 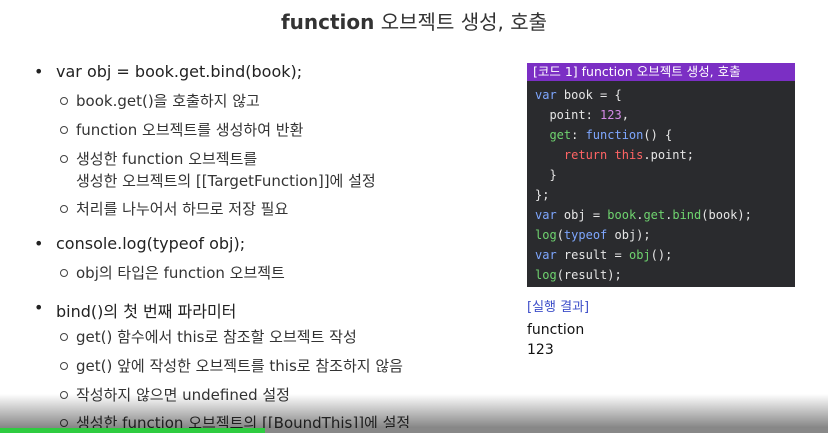 I want to click on sub-bullet: get() 함수에서 this로 참조할 오브젝트 작성, so click(x=208, y=337).